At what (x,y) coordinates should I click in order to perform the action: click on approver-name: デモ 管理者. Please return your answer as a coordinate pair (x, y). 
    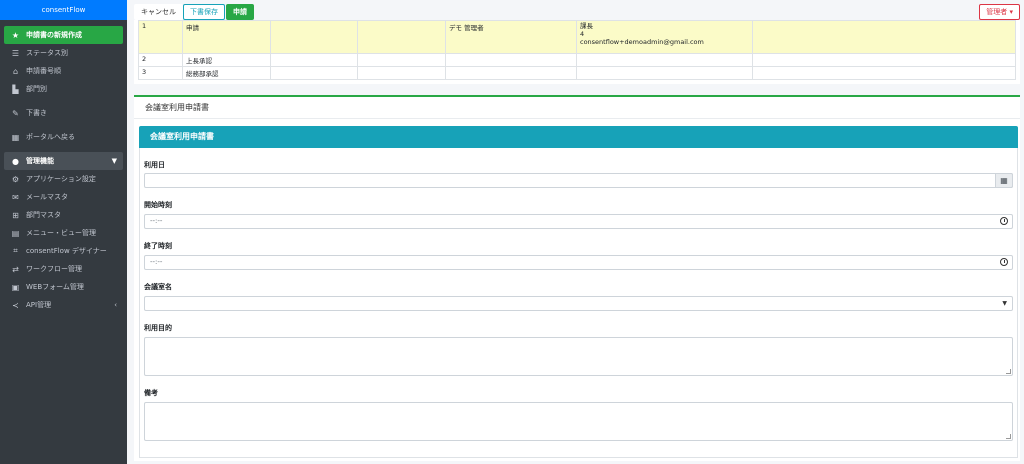
    Looking at the image, I should click on (511, 37).